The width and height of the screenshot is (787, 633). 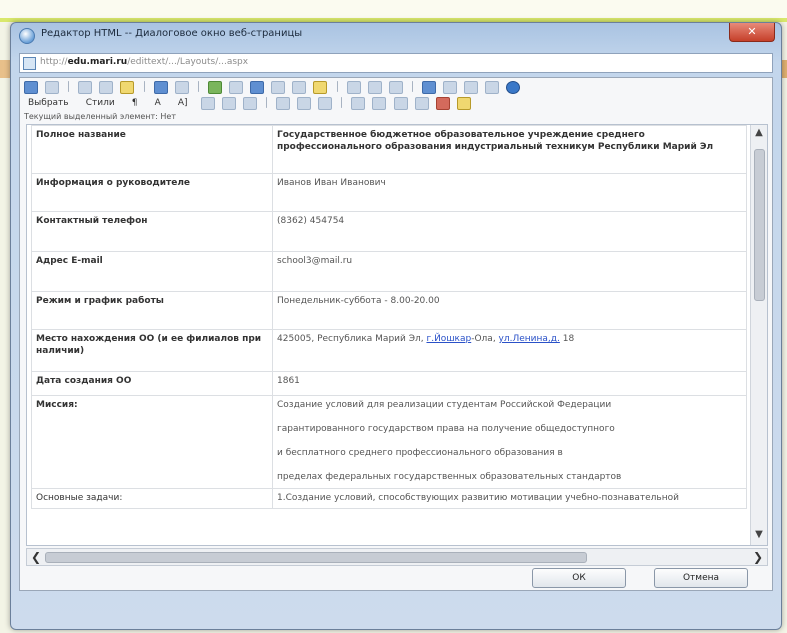 I want to click on address-prefix: 425005, Республика Марий Эл,, so click(x=352, y=339).